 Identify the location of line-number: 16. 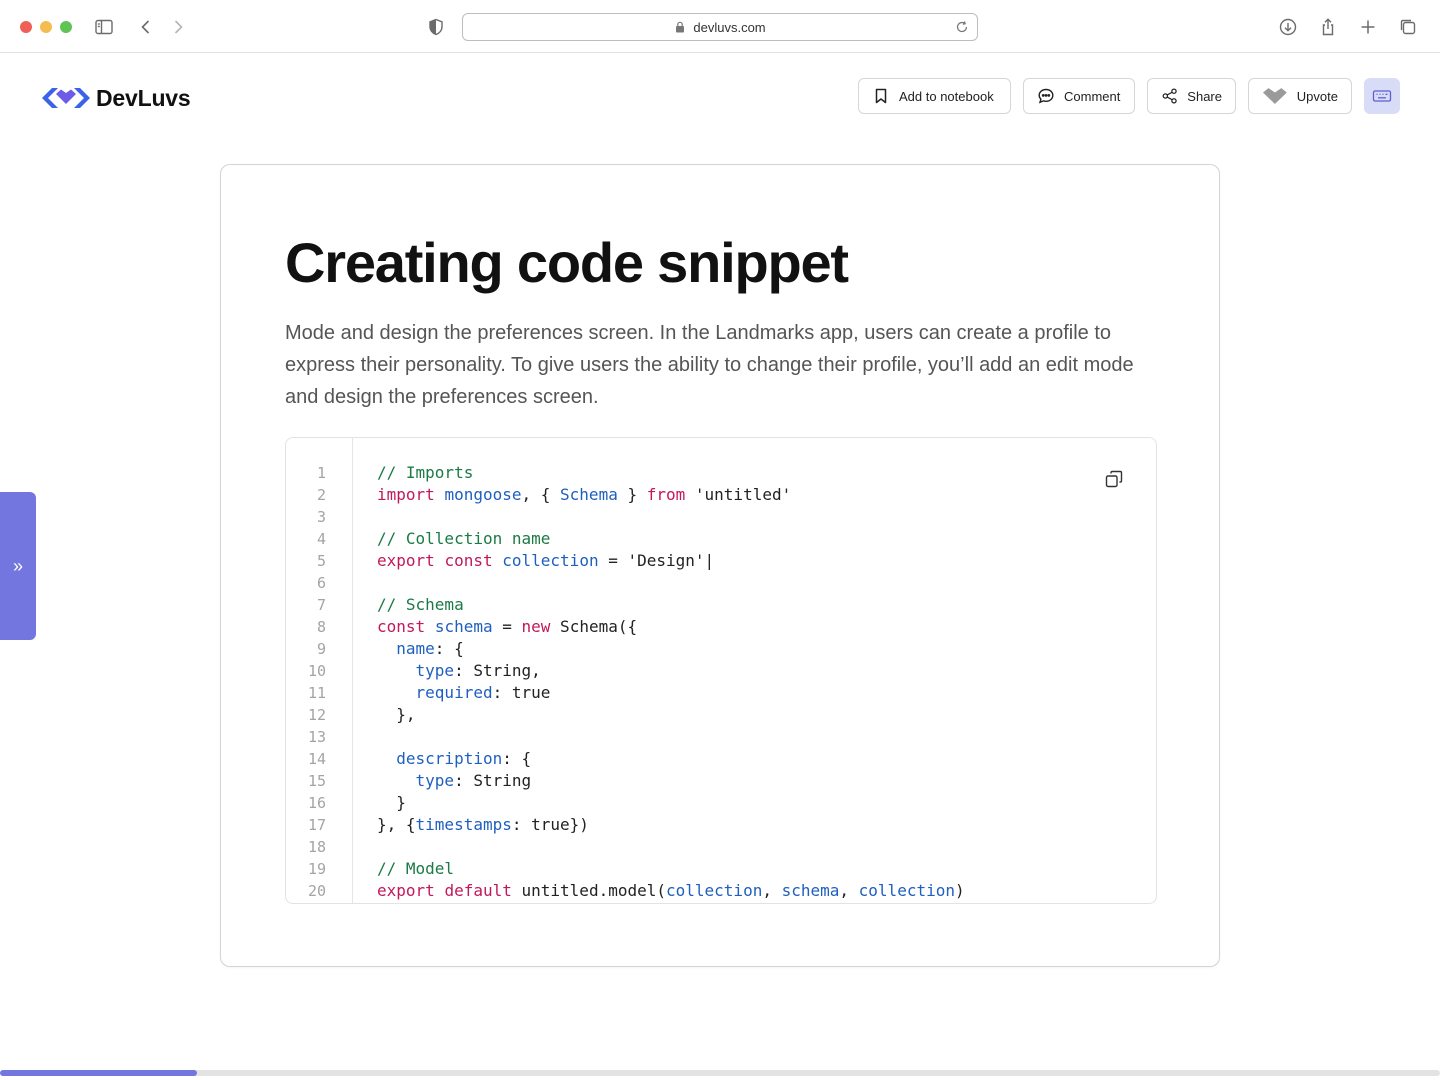
(316, 803).